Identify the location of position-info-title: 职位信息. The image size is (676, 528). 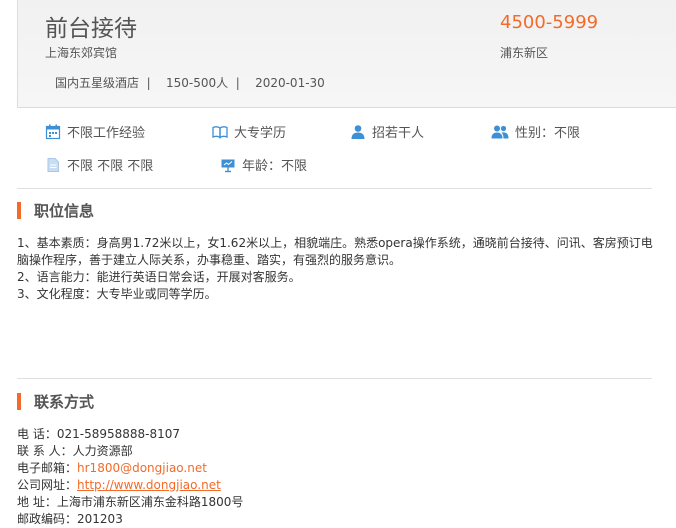
(64, 210).